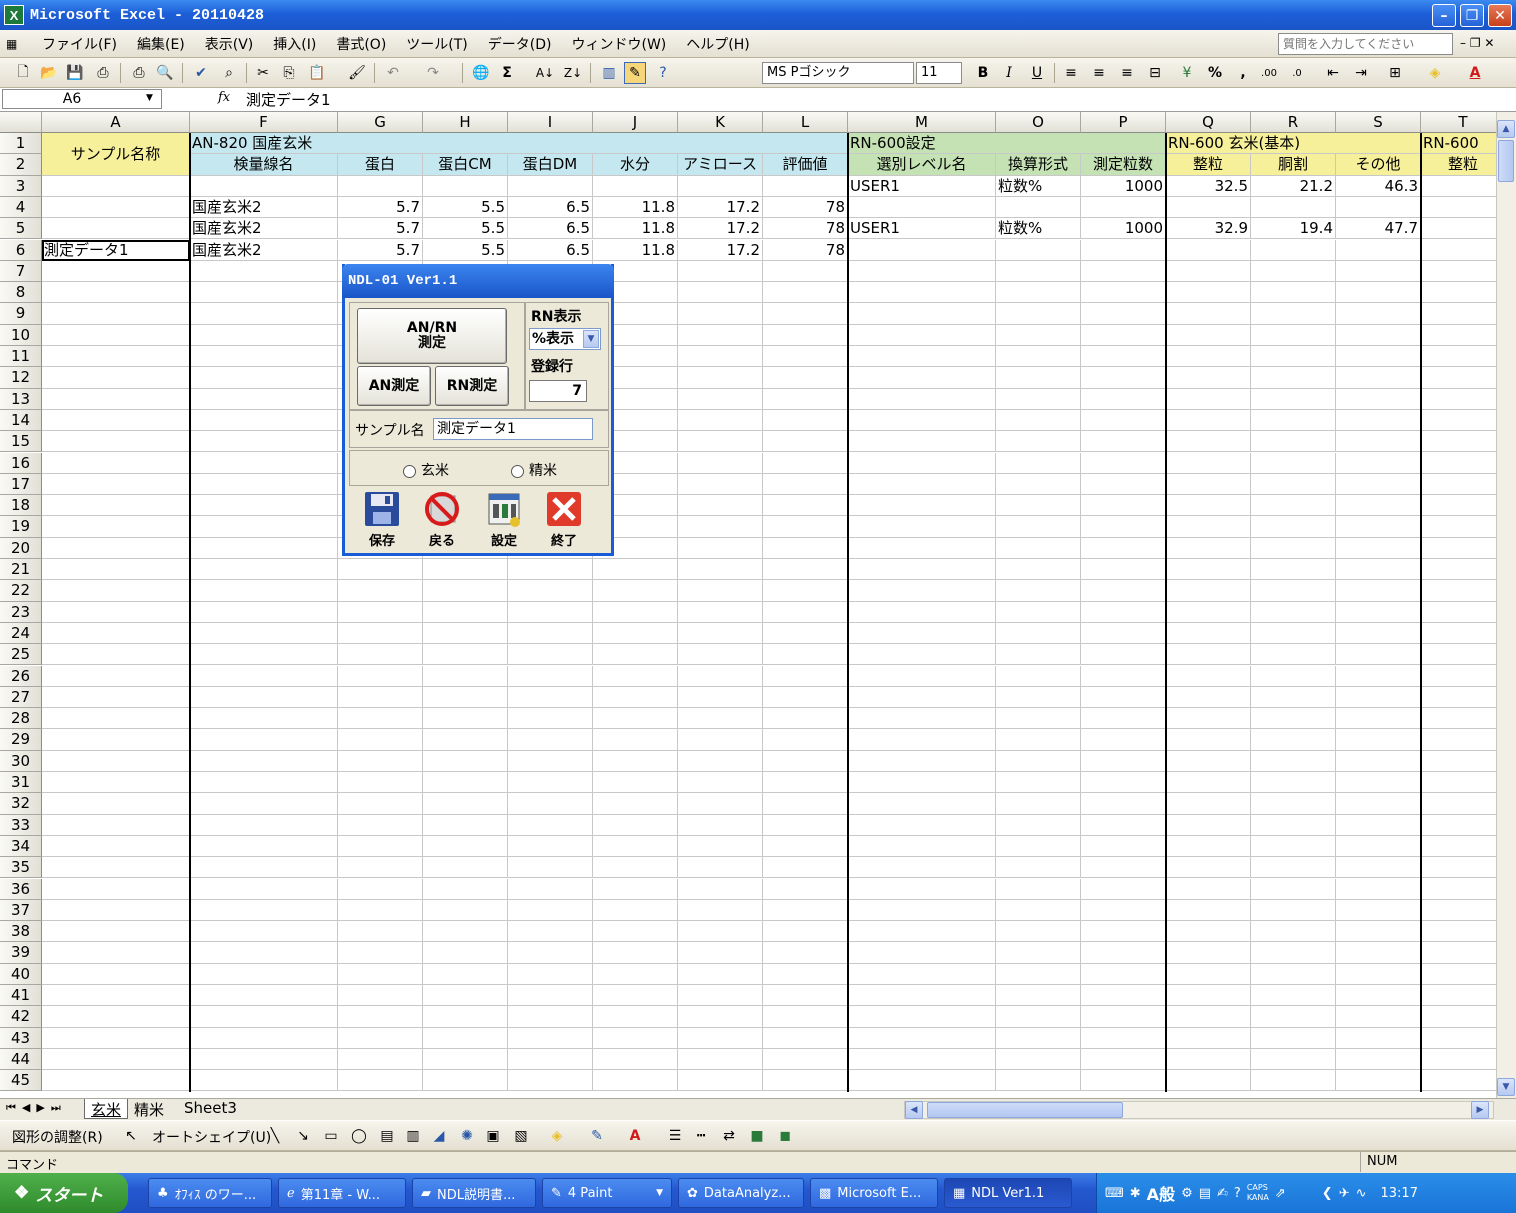  Describe the element at coordinates (82, 99) in the screenshot. I see `name-box: A6` at that location.